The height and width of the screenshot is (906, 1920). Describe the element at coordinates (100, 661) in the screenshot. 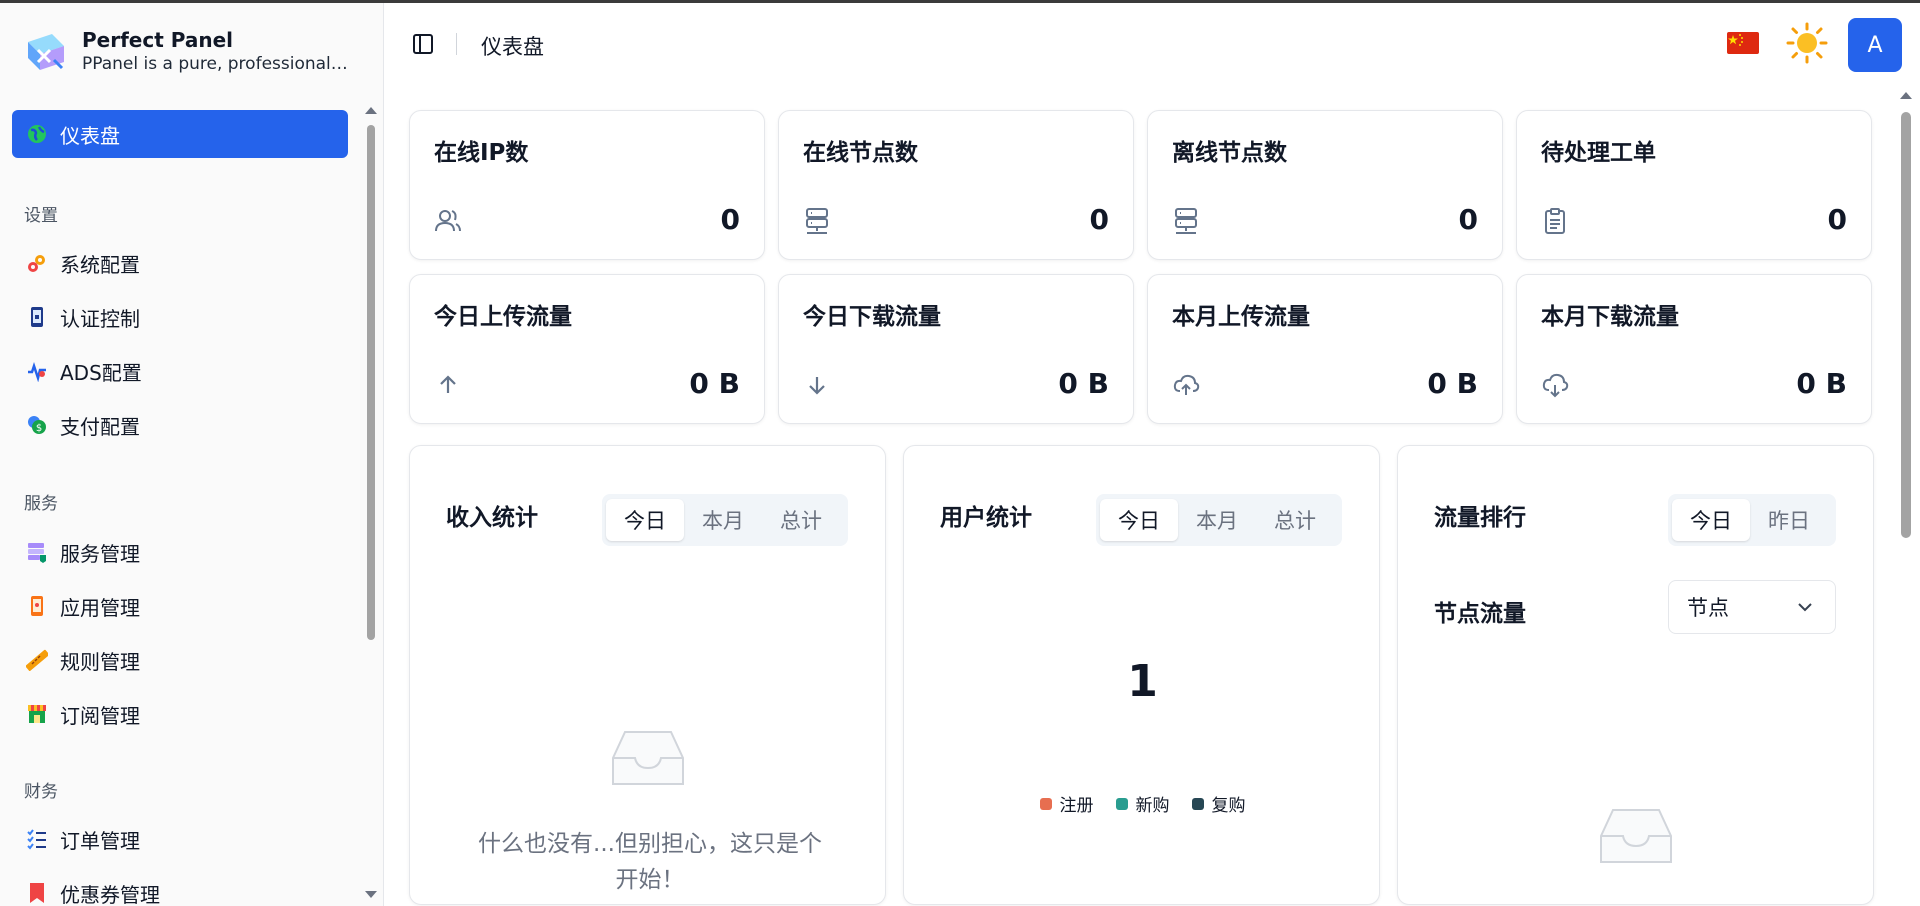

I see `sidebar-item-label: 规则管理` at that location.